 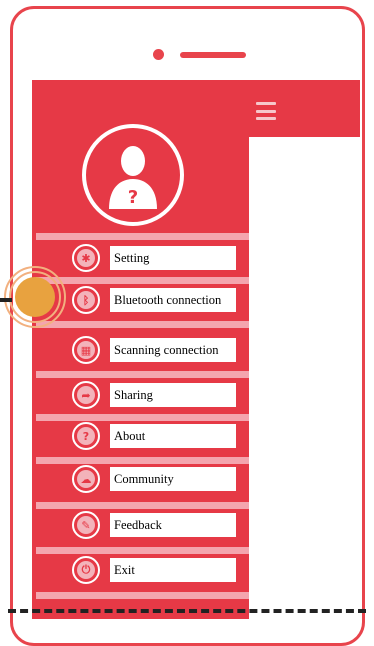 I want to click on menu-item-exit: ⏻ Exit, so click(x=160, y=570).